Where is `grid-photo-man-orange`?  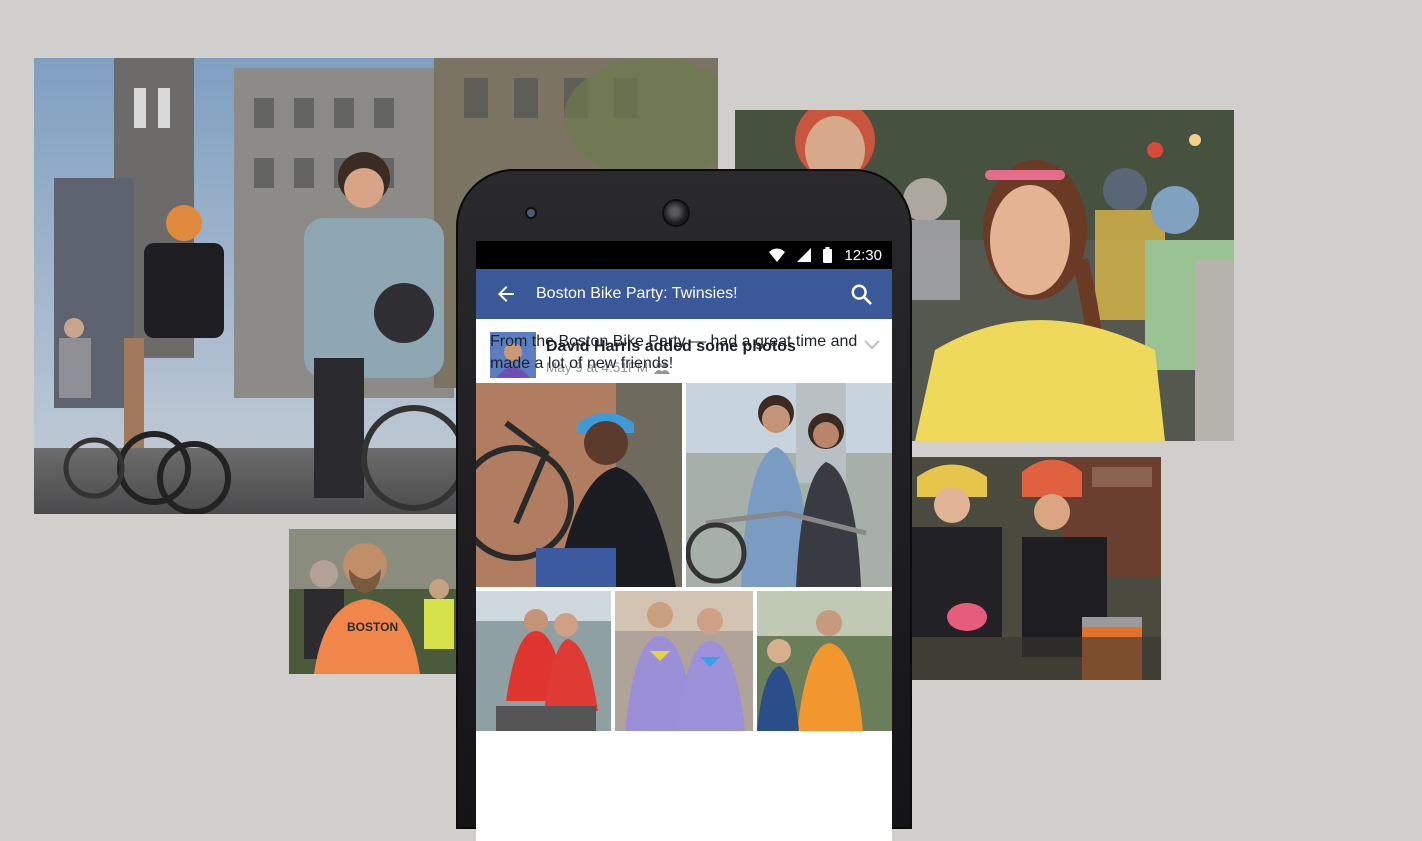 grid-photo-man-orange is located at coordinates (824, 661).